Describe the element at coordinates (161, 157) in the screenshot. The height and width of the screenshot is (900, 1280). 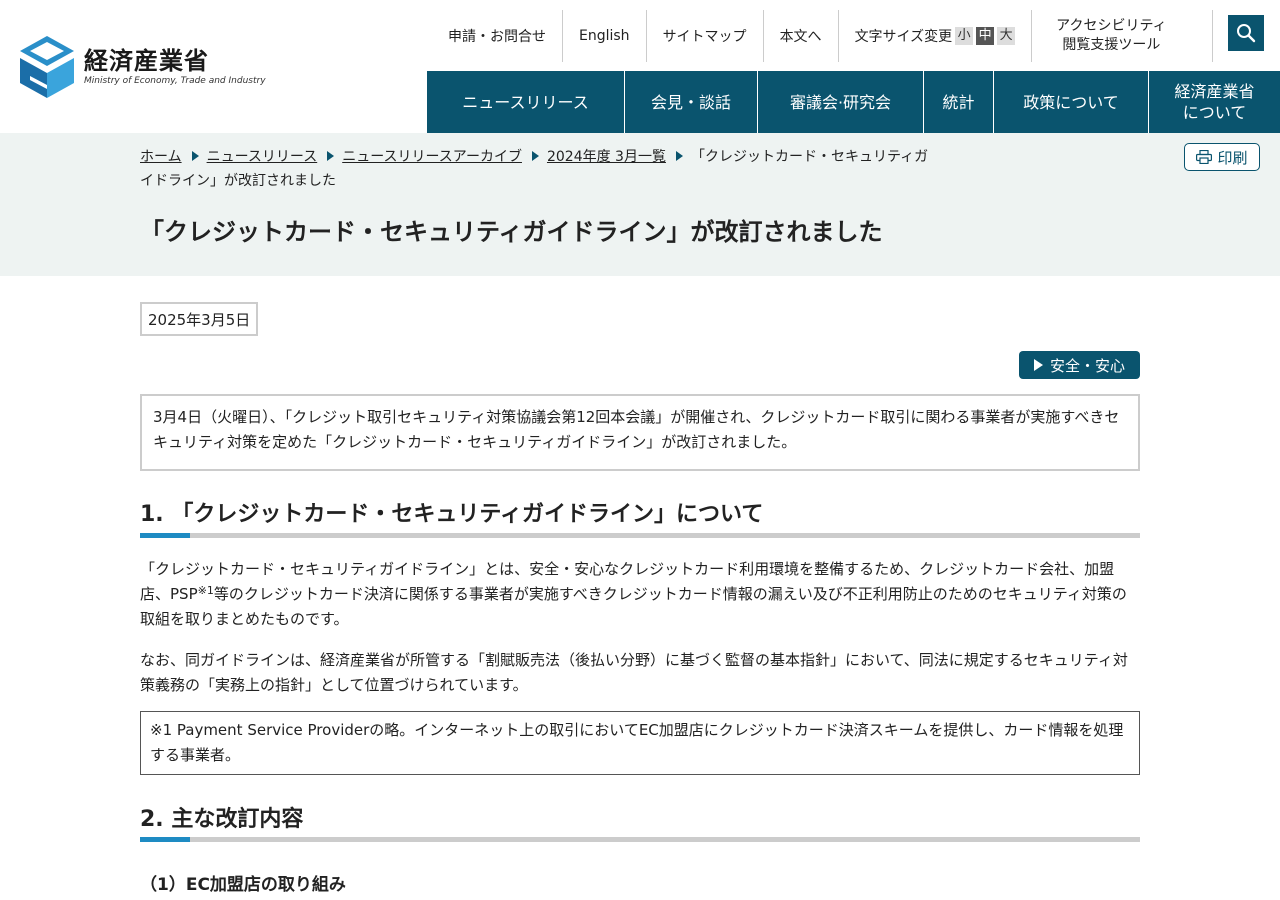
I see `breadcrumb-home: ホーム` at that location.